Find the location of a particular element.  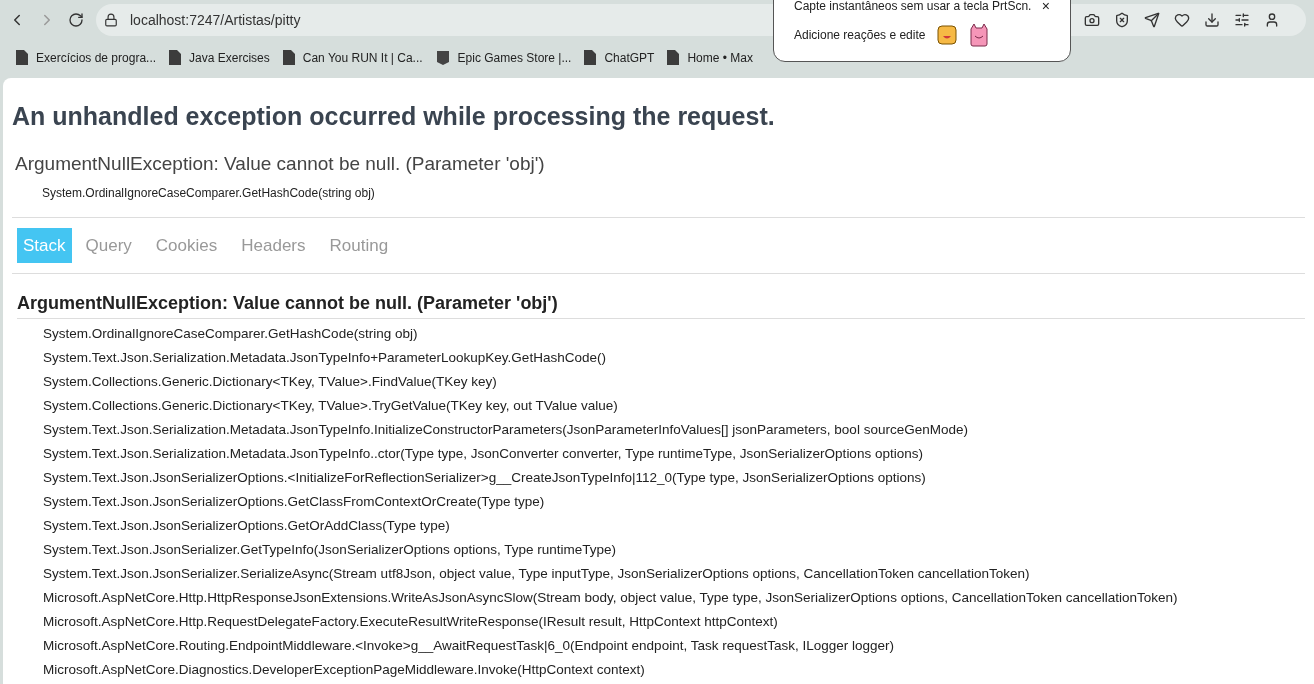

stack-frame: System.Text.Json.JsonSerializerOptions.<InitializeForReflectionSerializer>g__CreateJsonTypeInfo|112_0(Type type, JsonSerializerOptions options) is located at coordinates (484, 478).